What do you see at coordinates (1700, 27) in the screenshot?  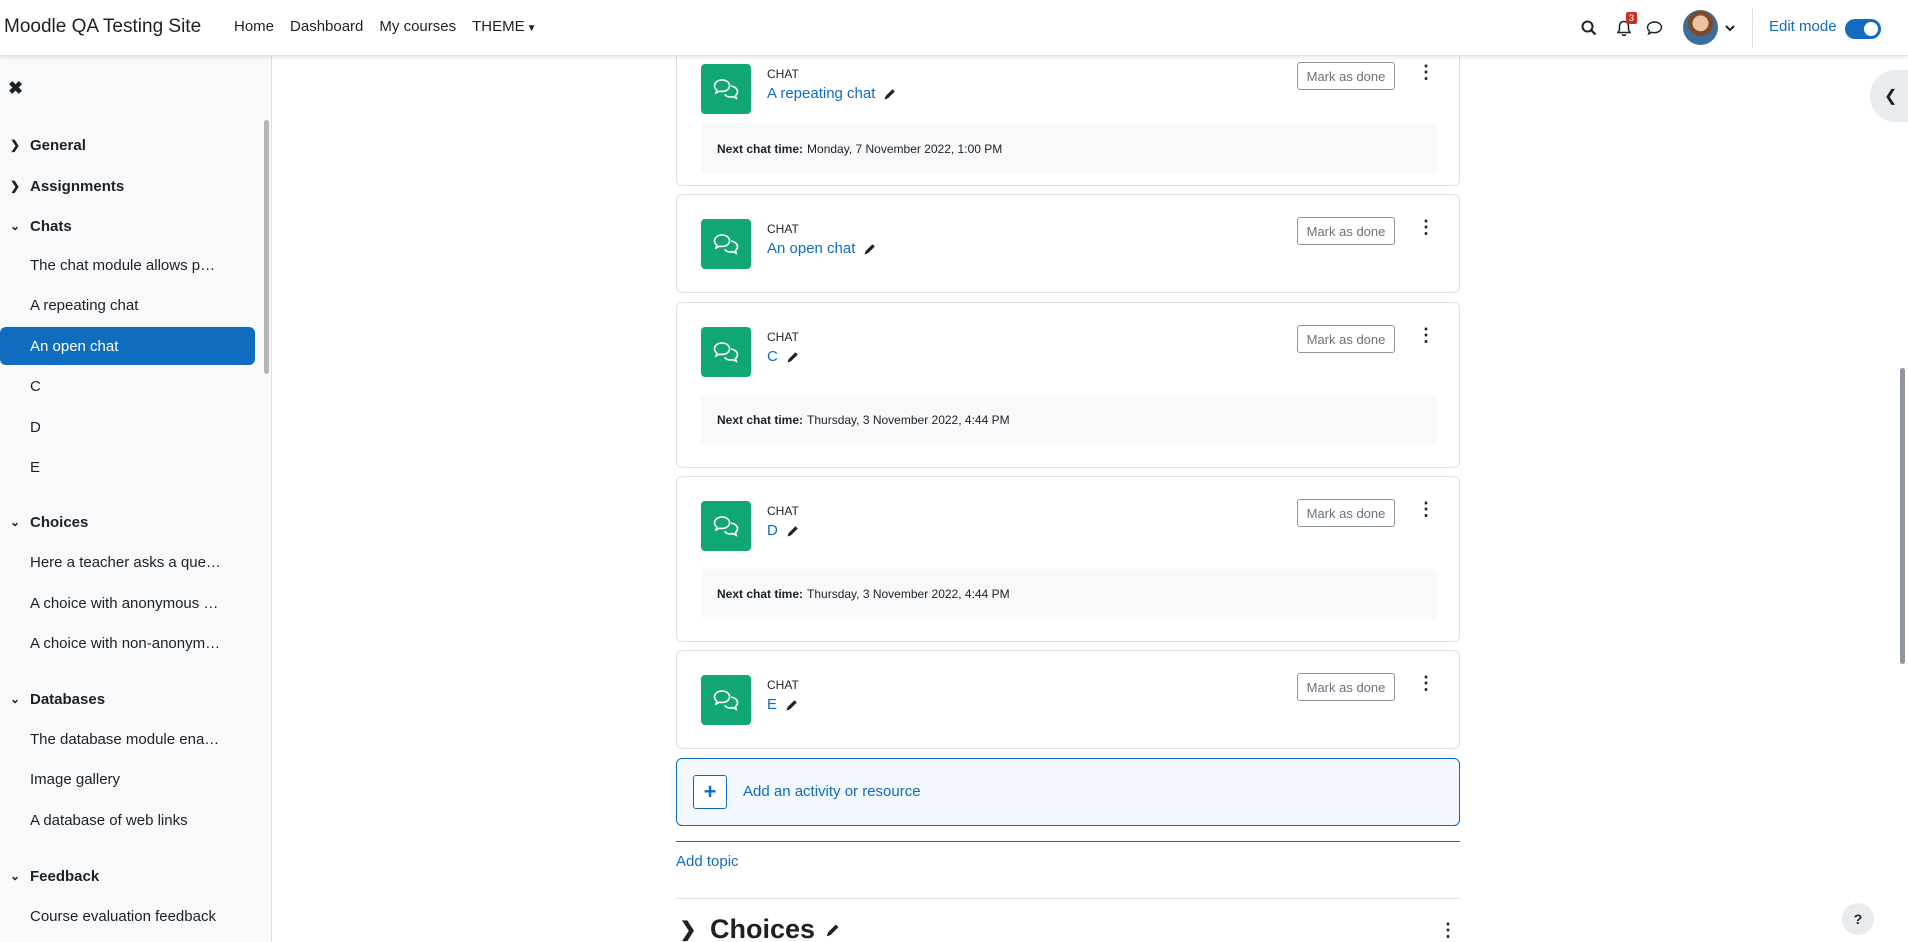 I see `user-avatar` at bounding box center [1700, 27].